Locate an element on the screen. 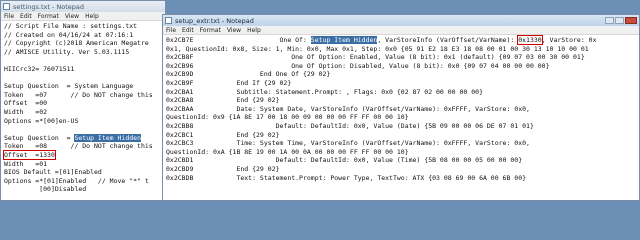 The width and height of the screenshot is (640, 240). title-bar: setup_extr.txt - Notepad is located at coordinates (401, 20).